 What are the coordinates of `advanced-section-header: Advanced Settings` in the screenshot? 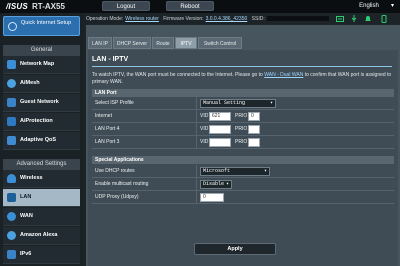 It's located at (41, 164).